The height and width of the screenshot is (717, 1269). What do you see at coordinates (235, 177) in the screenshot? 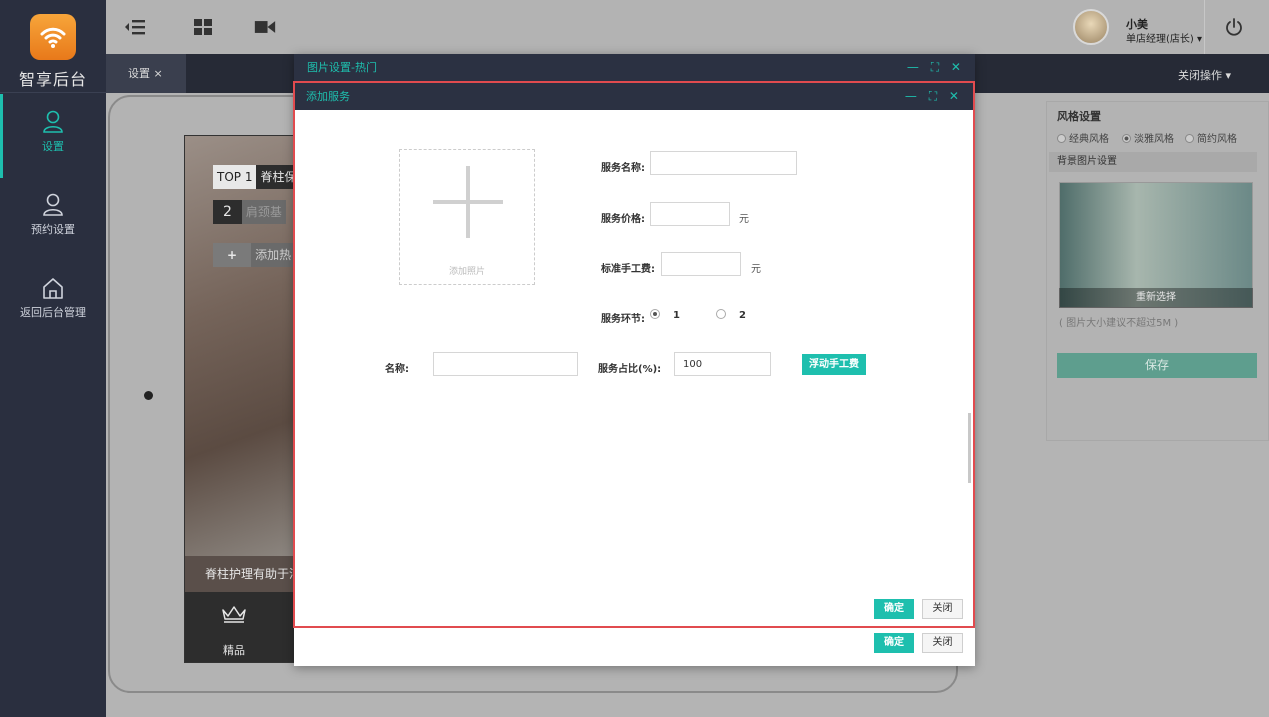
I see `rank-badge: TOP 1` at bounding box center [235, 177].